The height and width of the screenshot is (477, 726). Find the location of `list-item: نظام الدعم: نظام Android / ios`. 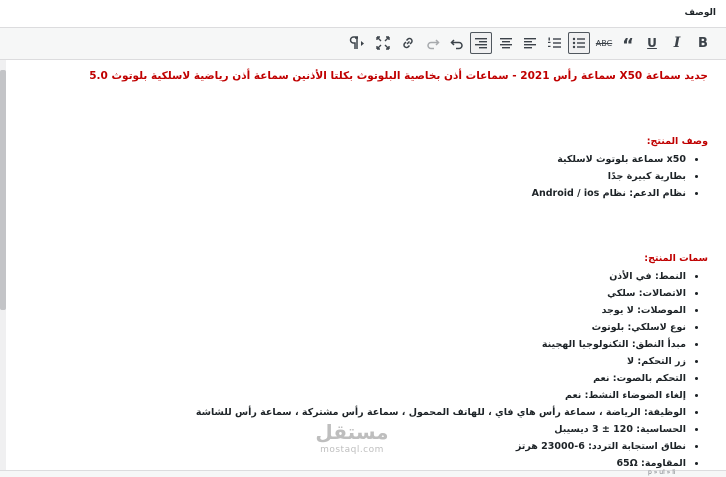

list-item: نظام الدعم: نظام Android / ios is located at coordinates (352, 193).